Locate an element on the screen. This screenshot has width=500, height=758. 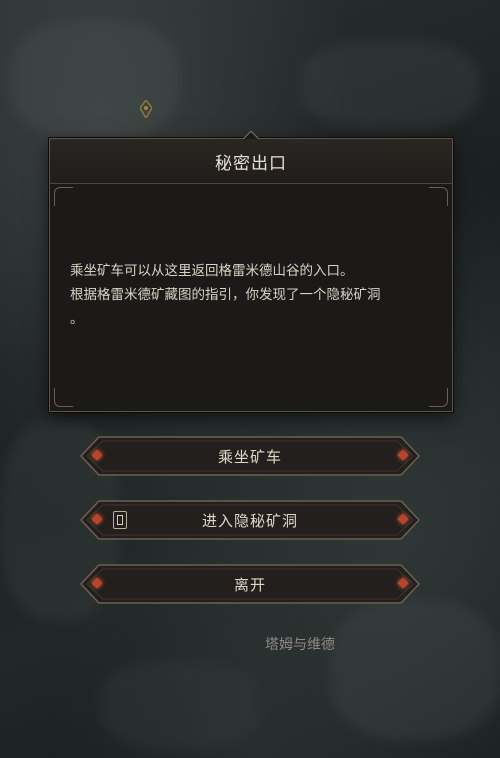
option-leave-button: 离开 is located at coordinates (250, 584).